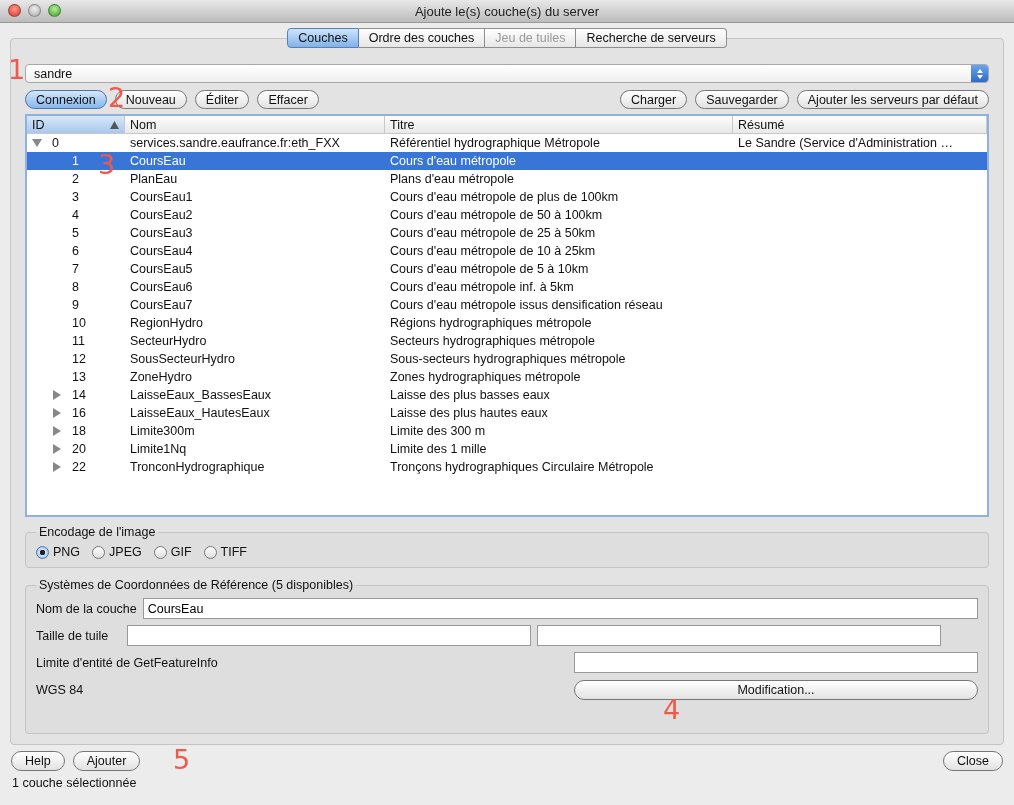  Describe the element at coordinates (496, 215) in the screenshot. I see `table-cell: Cours d'eau métropole de 50 à 100km` at that location.